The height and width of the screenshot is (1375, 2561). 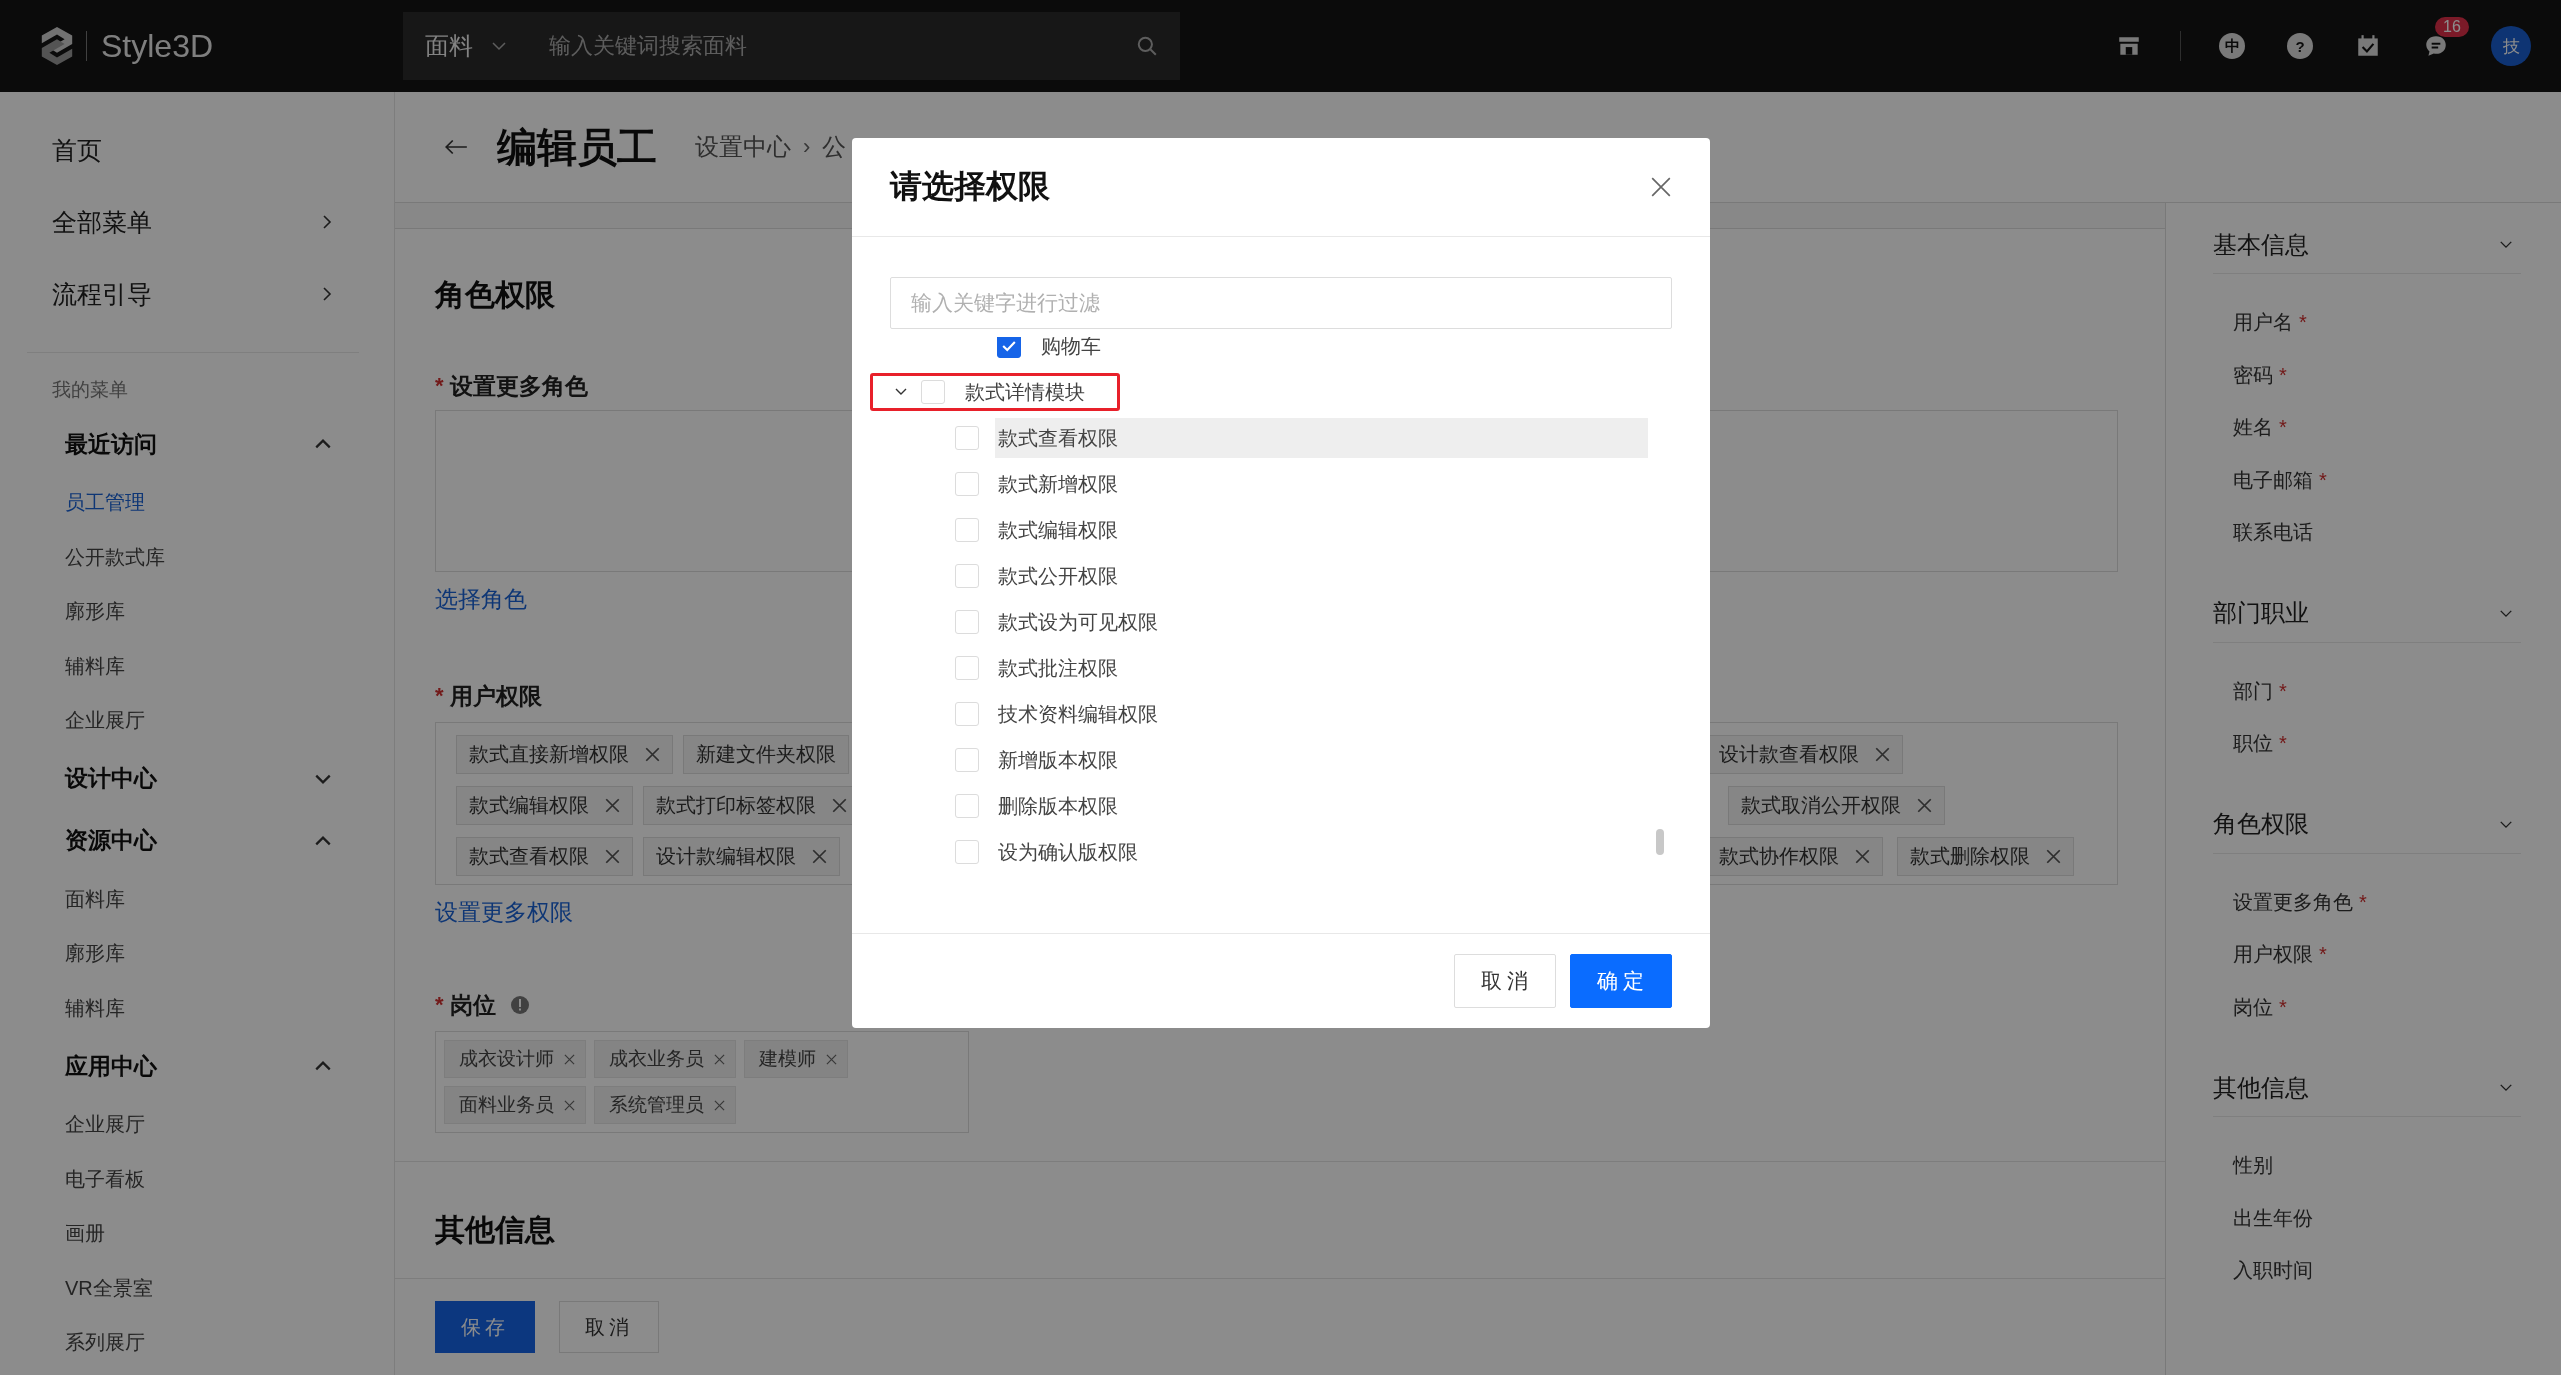 What do you see at coordinates (515, 1059) in the screenshot?
I see `position-tag: 成衣设计师` at bounding box center [515, 1059].